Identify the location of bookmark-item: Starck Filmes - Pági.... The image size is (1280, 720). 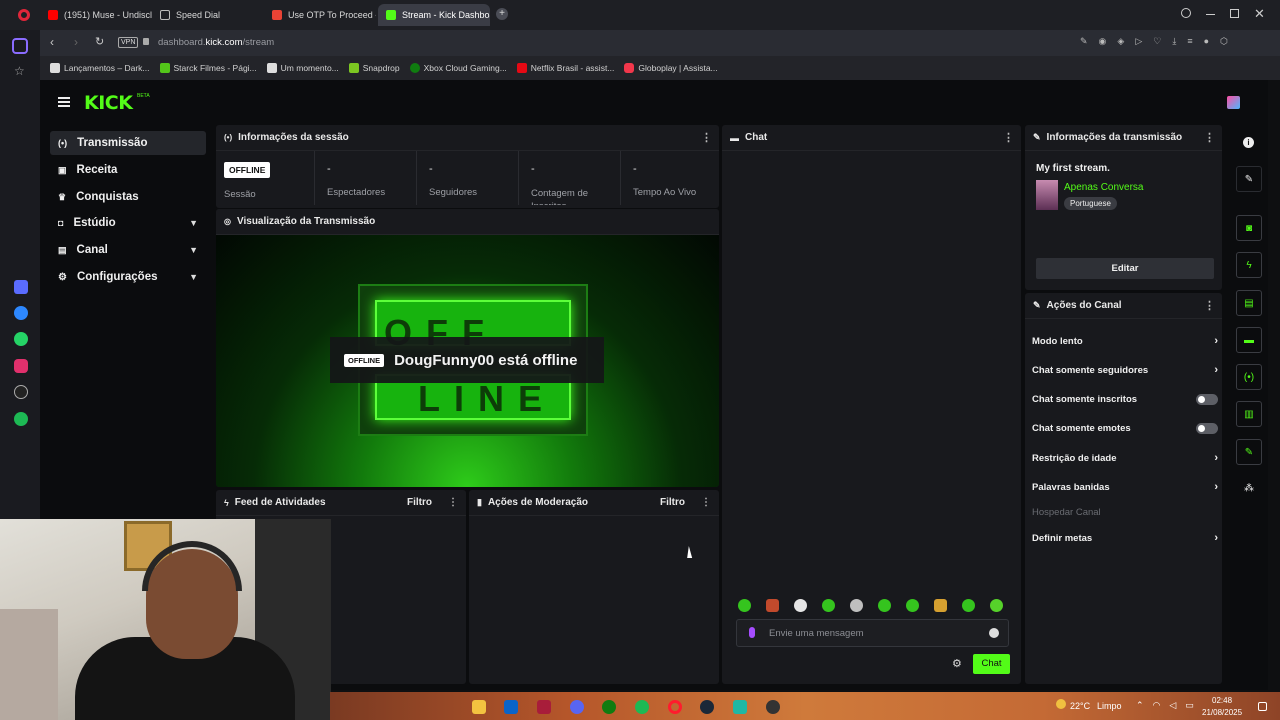
(208, 68).